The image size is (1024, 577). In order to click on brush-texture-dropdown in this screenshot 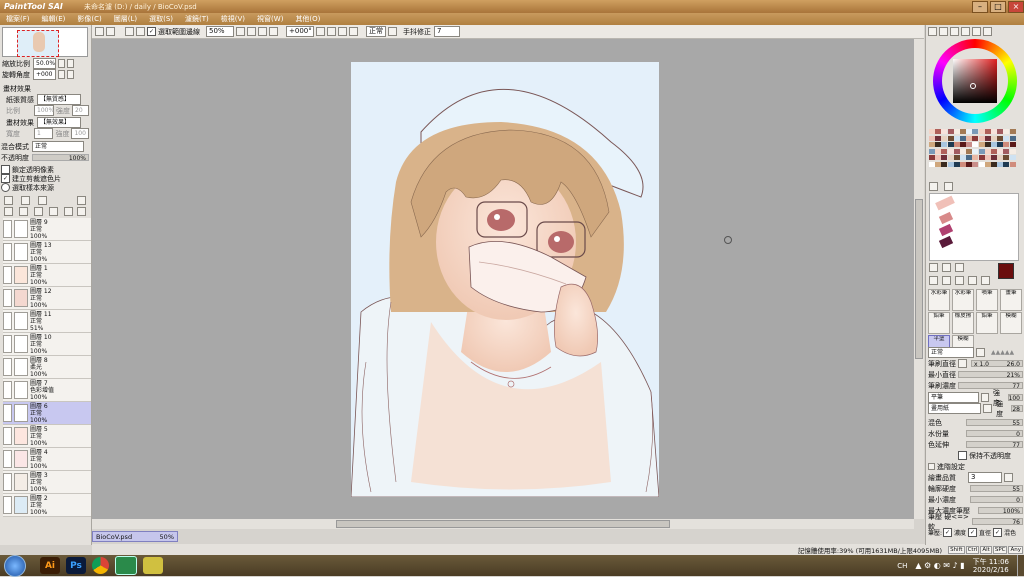, I will do `click(988, 408)`.